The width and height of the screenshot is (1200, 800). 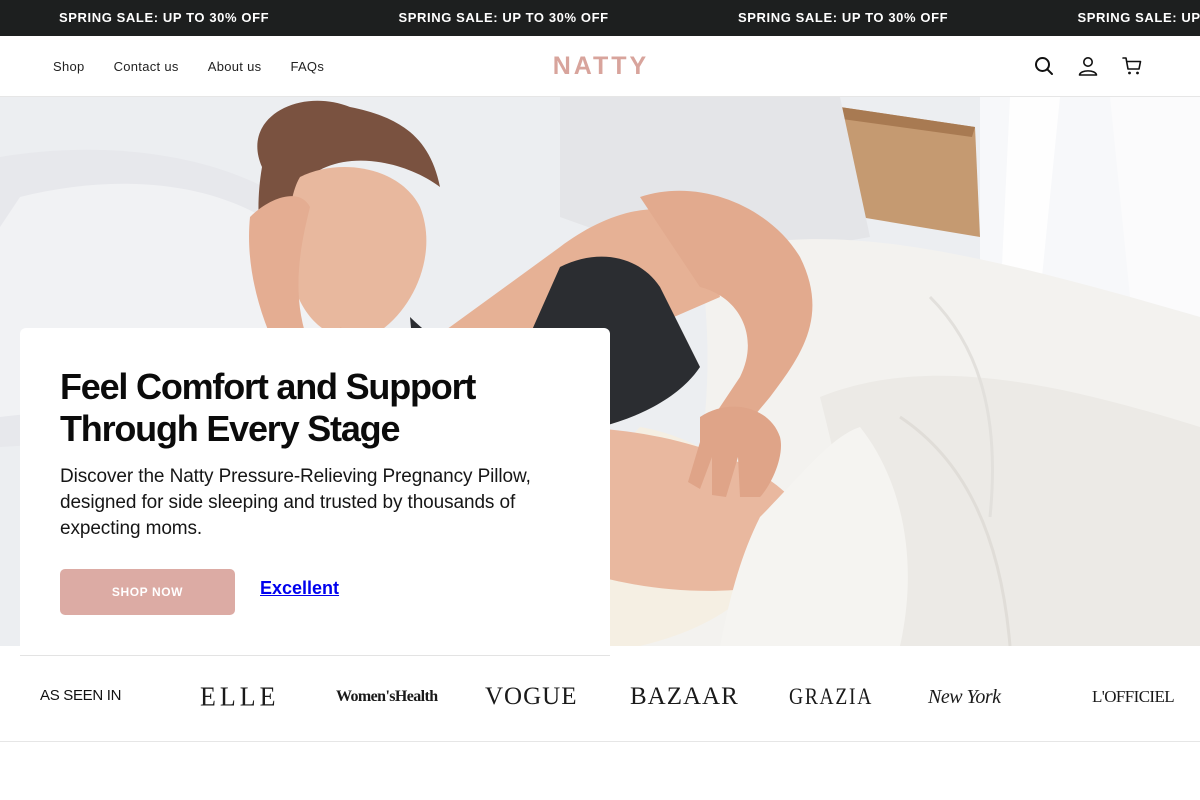 I want to click on brand-logo-grazia: GRAZIA, so click(x=831, y=696).